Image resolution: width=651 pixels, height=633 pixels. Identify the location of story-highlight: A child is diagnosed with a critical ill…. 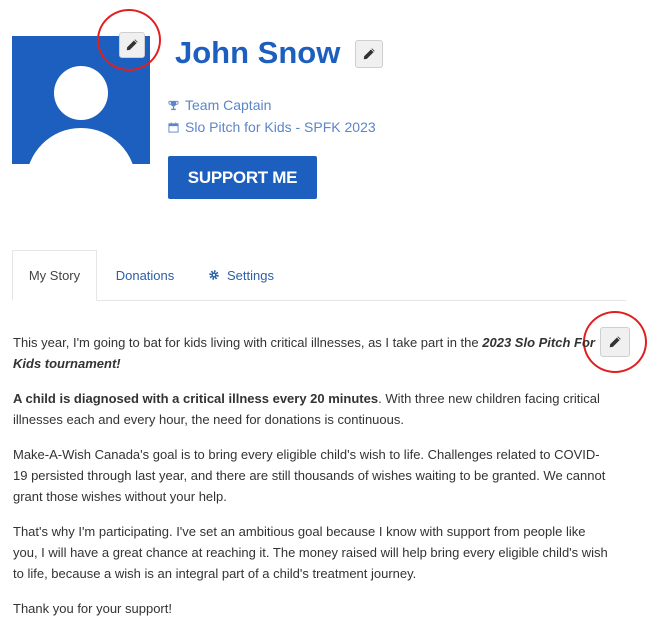
(196, 398).